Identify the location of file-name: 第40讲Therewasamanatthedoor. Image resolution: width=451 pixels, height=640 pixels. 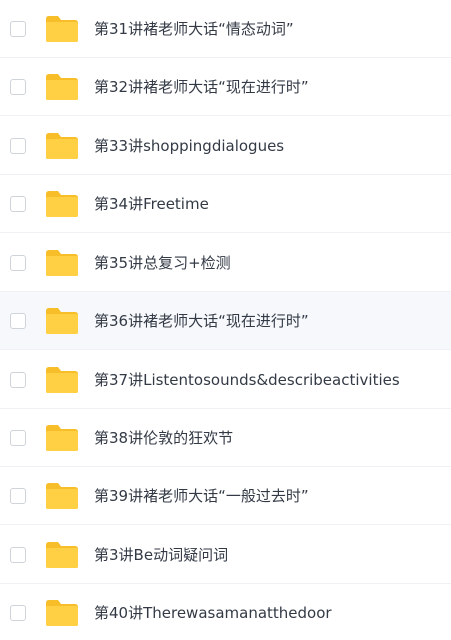
(213, 612).